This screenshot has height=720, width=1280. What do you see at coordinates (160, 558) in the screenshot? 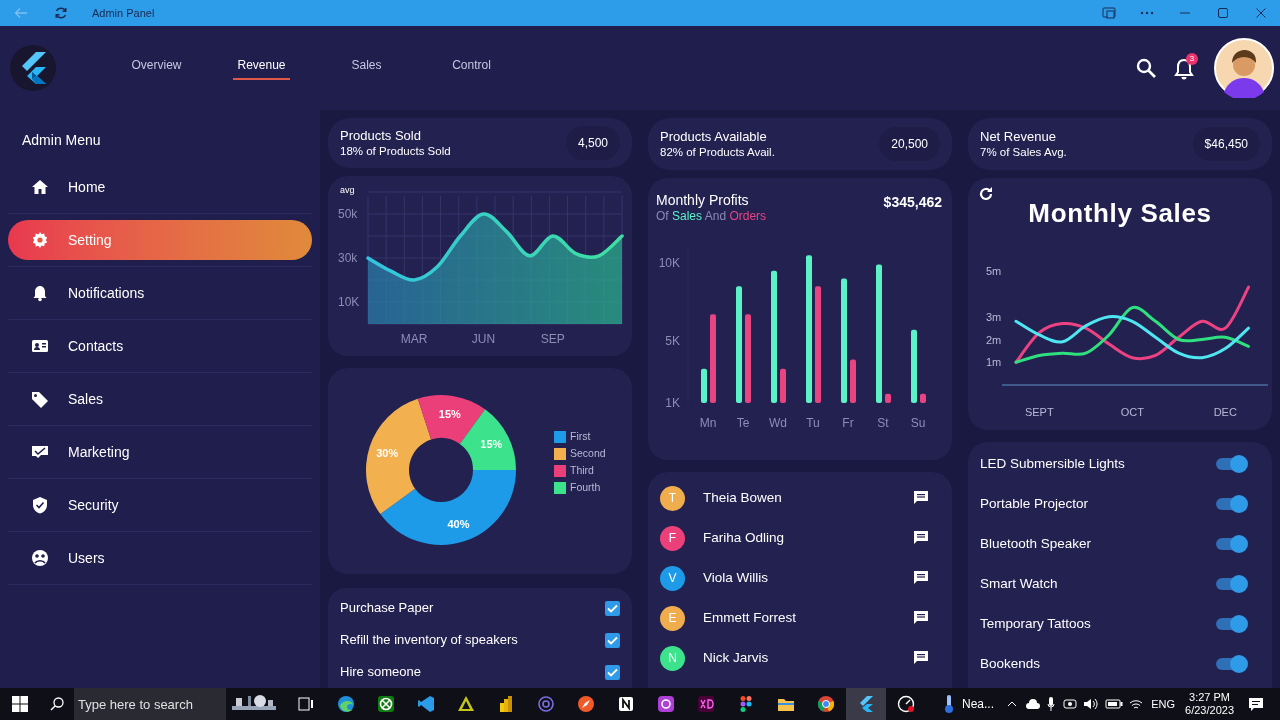
I see `sidebar-item: Users` at bounding box center [160, 558].